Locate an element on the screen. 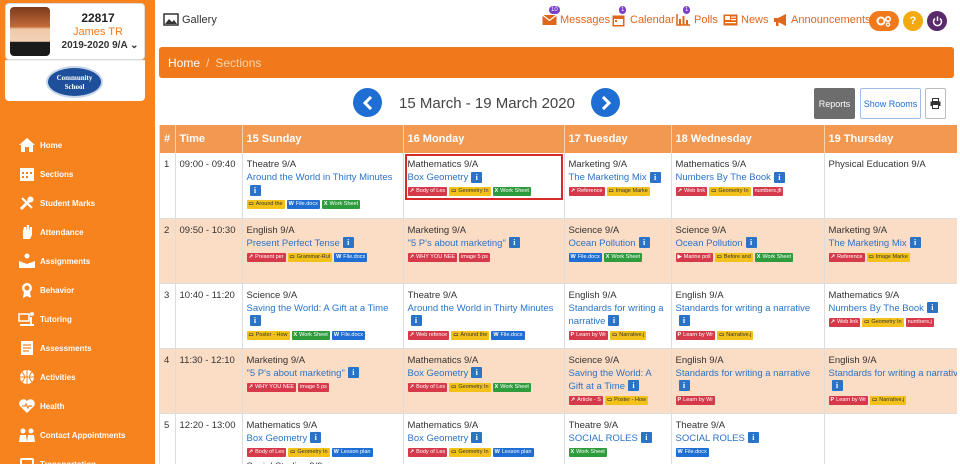 The image size is (960, 464). news-link: News is located at coordinates (746, 20).